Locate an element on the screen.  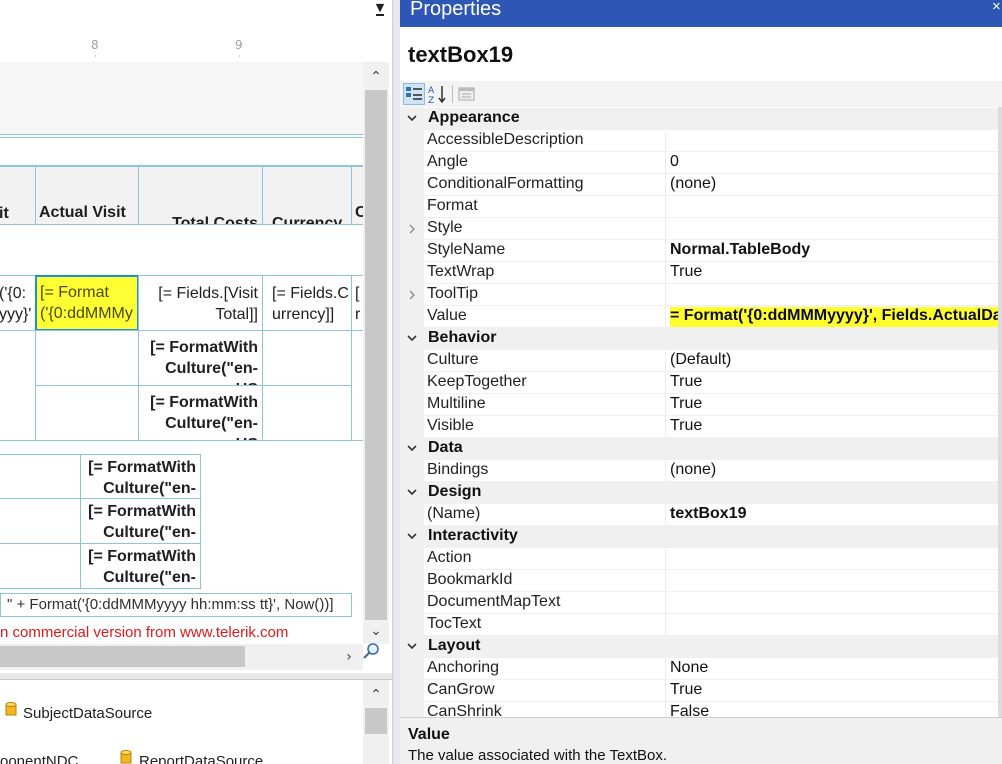
property-row-name: (Name) textBox19 is located at coordinates (701, 515).